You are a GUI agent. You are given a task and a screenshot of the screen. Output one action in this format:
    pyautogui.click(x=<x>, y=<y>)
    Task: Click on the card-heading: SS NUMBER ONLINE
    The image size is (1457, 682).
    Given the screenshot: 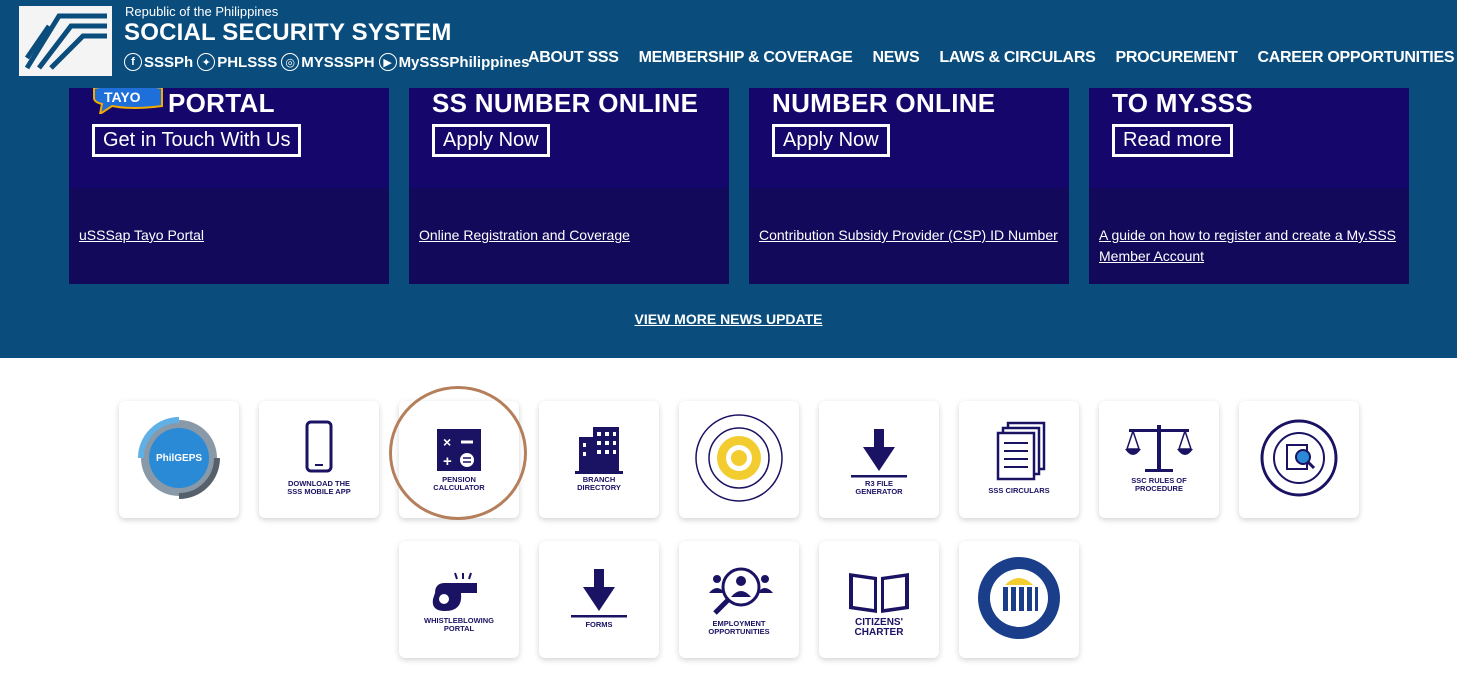 What is the action you would take?
    pyautogui.click(x=565, y=103)
    